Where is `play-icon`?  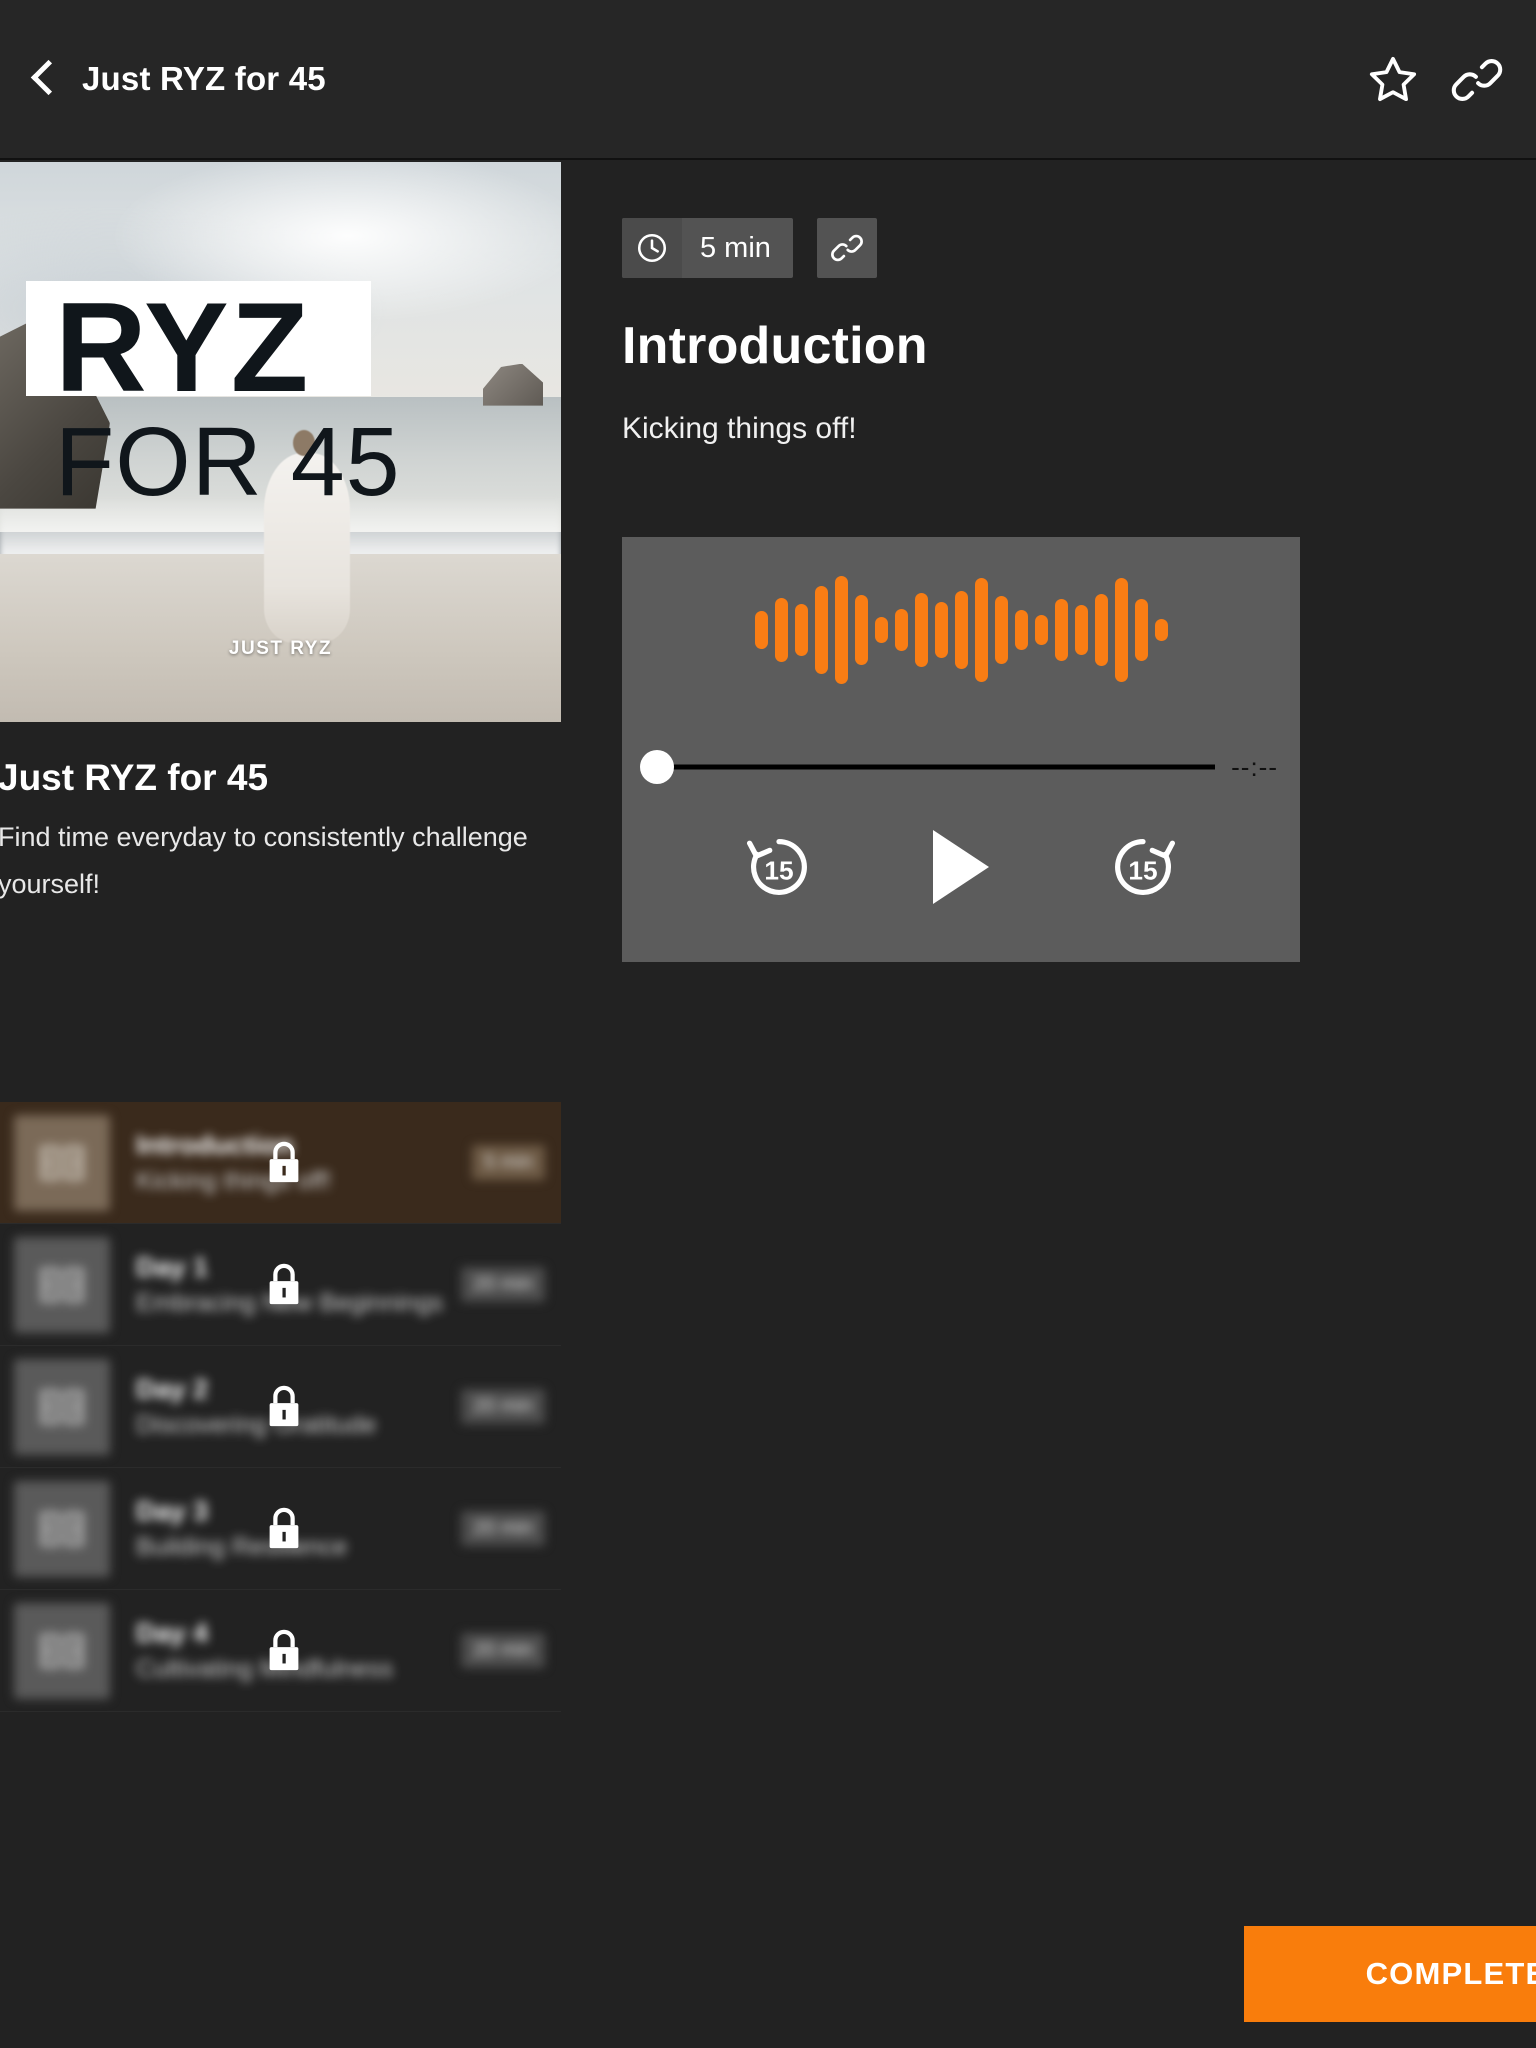
play-icon is located at coordinates (961, 867).